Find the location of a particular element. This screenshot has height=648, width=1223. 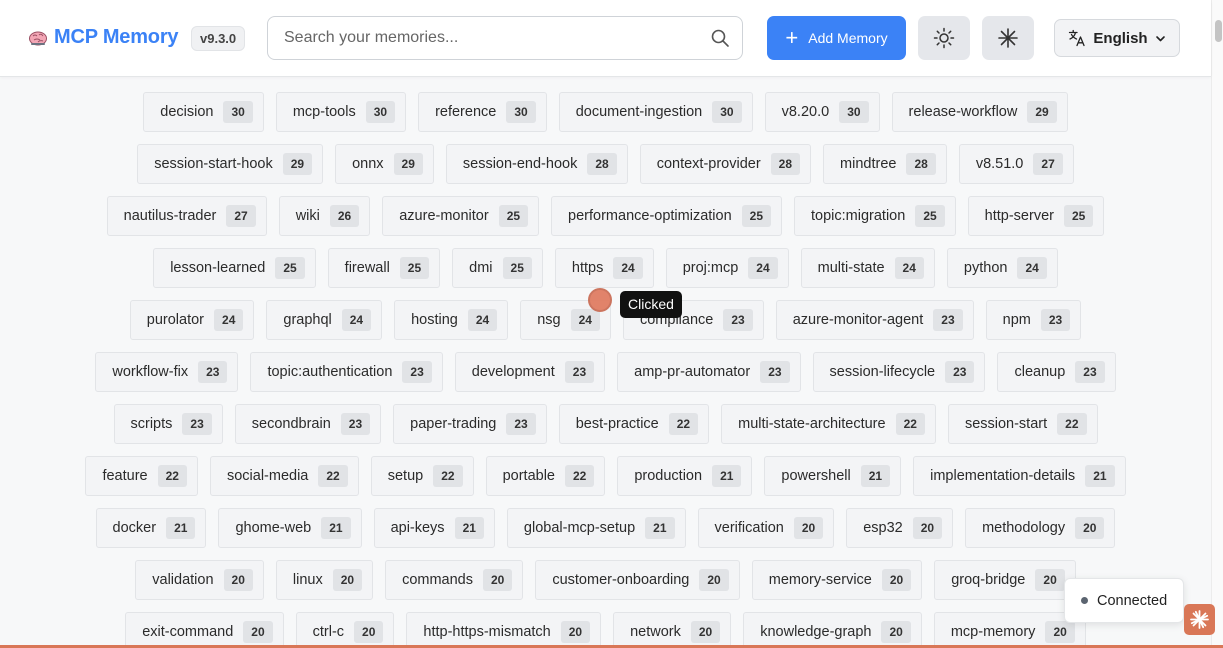

tag-chip: network 20 is located at coordinates (672, 628).